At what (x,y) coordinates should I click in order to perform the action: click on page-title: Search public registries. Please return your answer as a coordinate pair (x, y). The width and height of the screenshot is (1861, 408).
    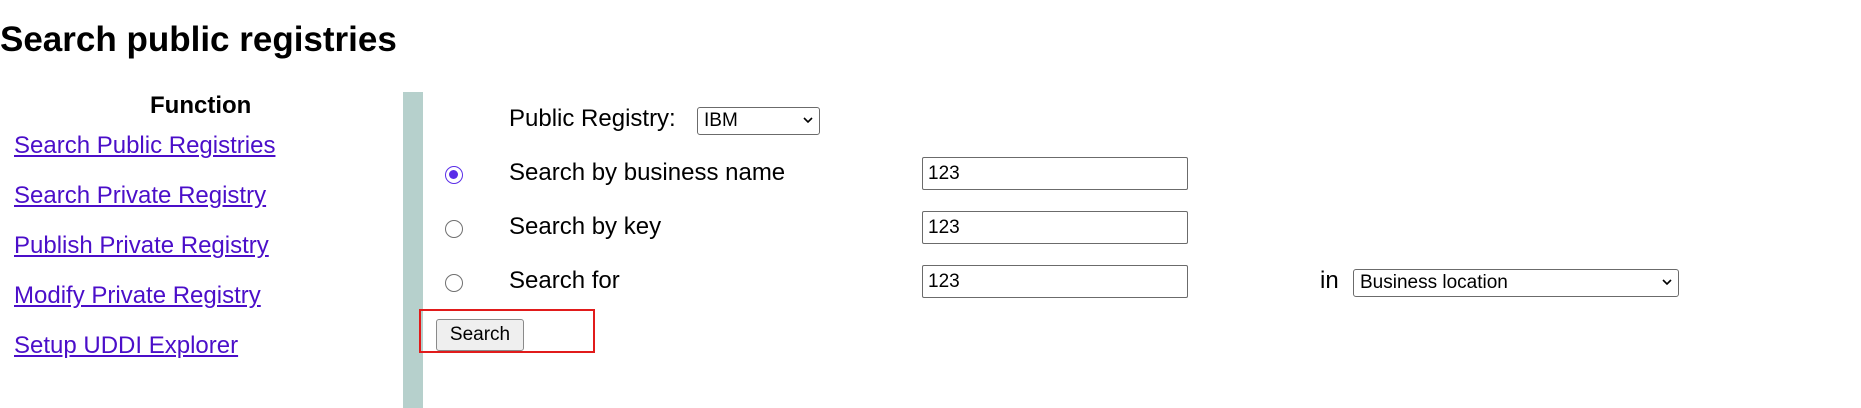
    Looking at the image, I should click on (198, 39).